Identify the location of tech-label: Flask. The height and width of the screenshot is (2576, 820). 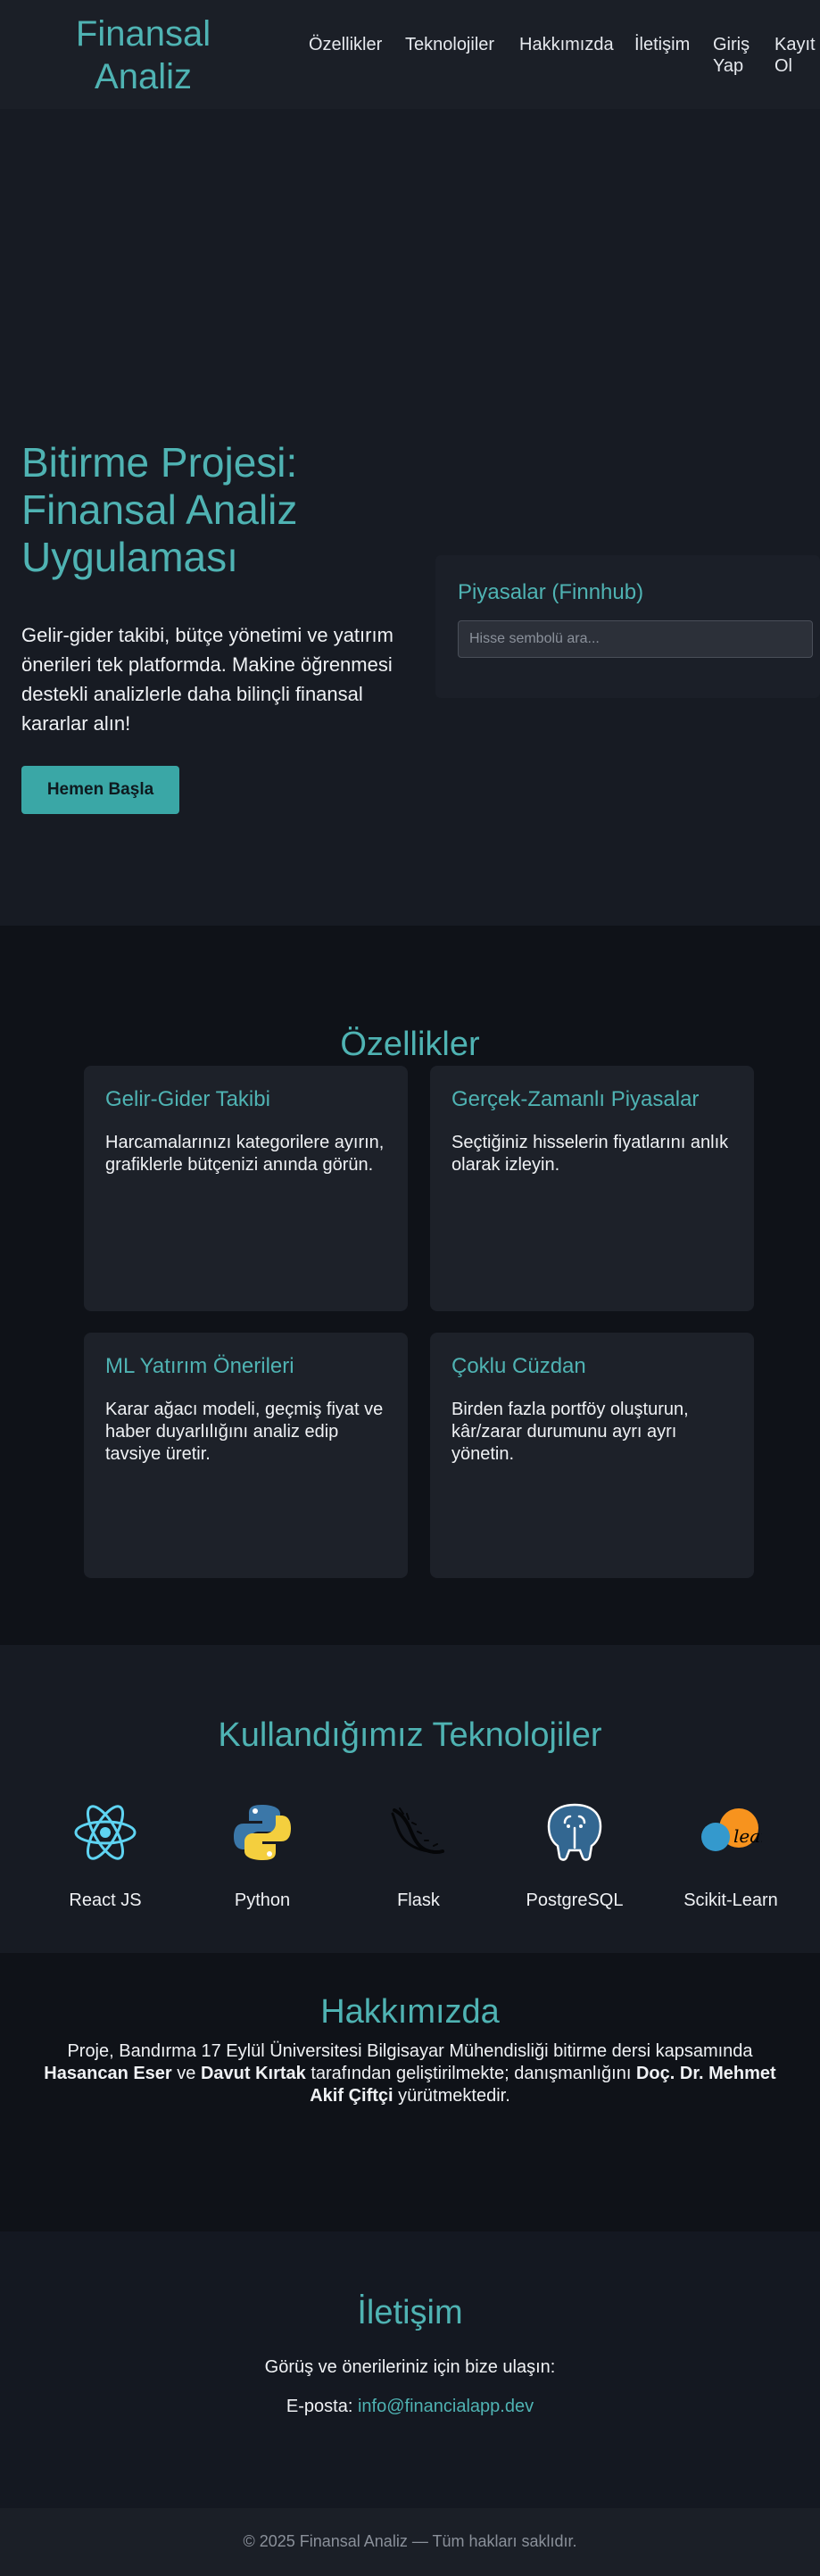
(419, 1900).